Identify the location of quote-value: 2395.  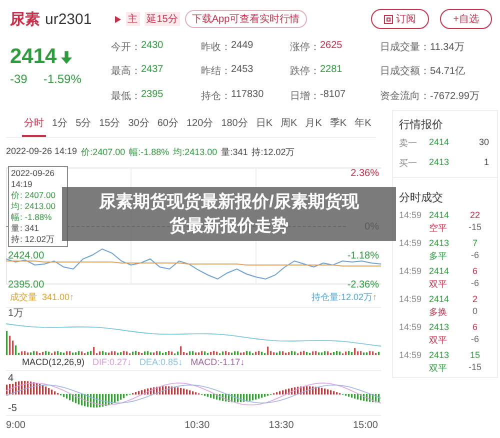
(152, 95).